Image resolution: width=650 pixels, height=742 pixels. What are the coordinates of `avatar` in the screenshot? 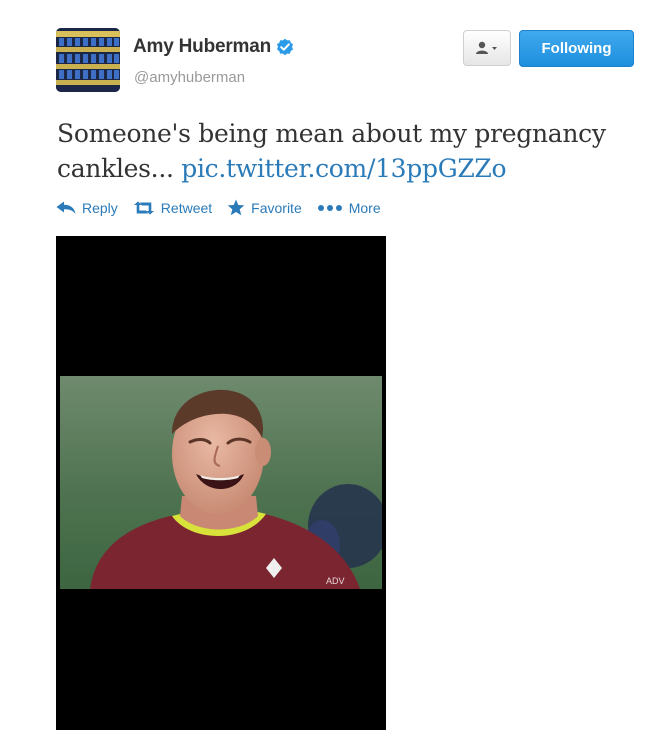 It's located at (88, 60).